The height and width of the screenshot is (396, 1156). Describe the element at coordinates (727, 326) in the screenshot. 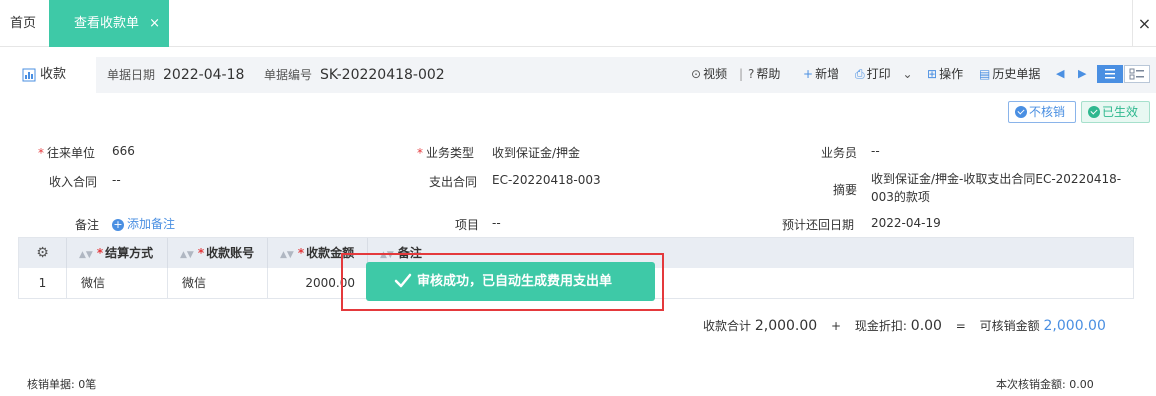

I see `receipt-total-label: 收款合计` at that location.